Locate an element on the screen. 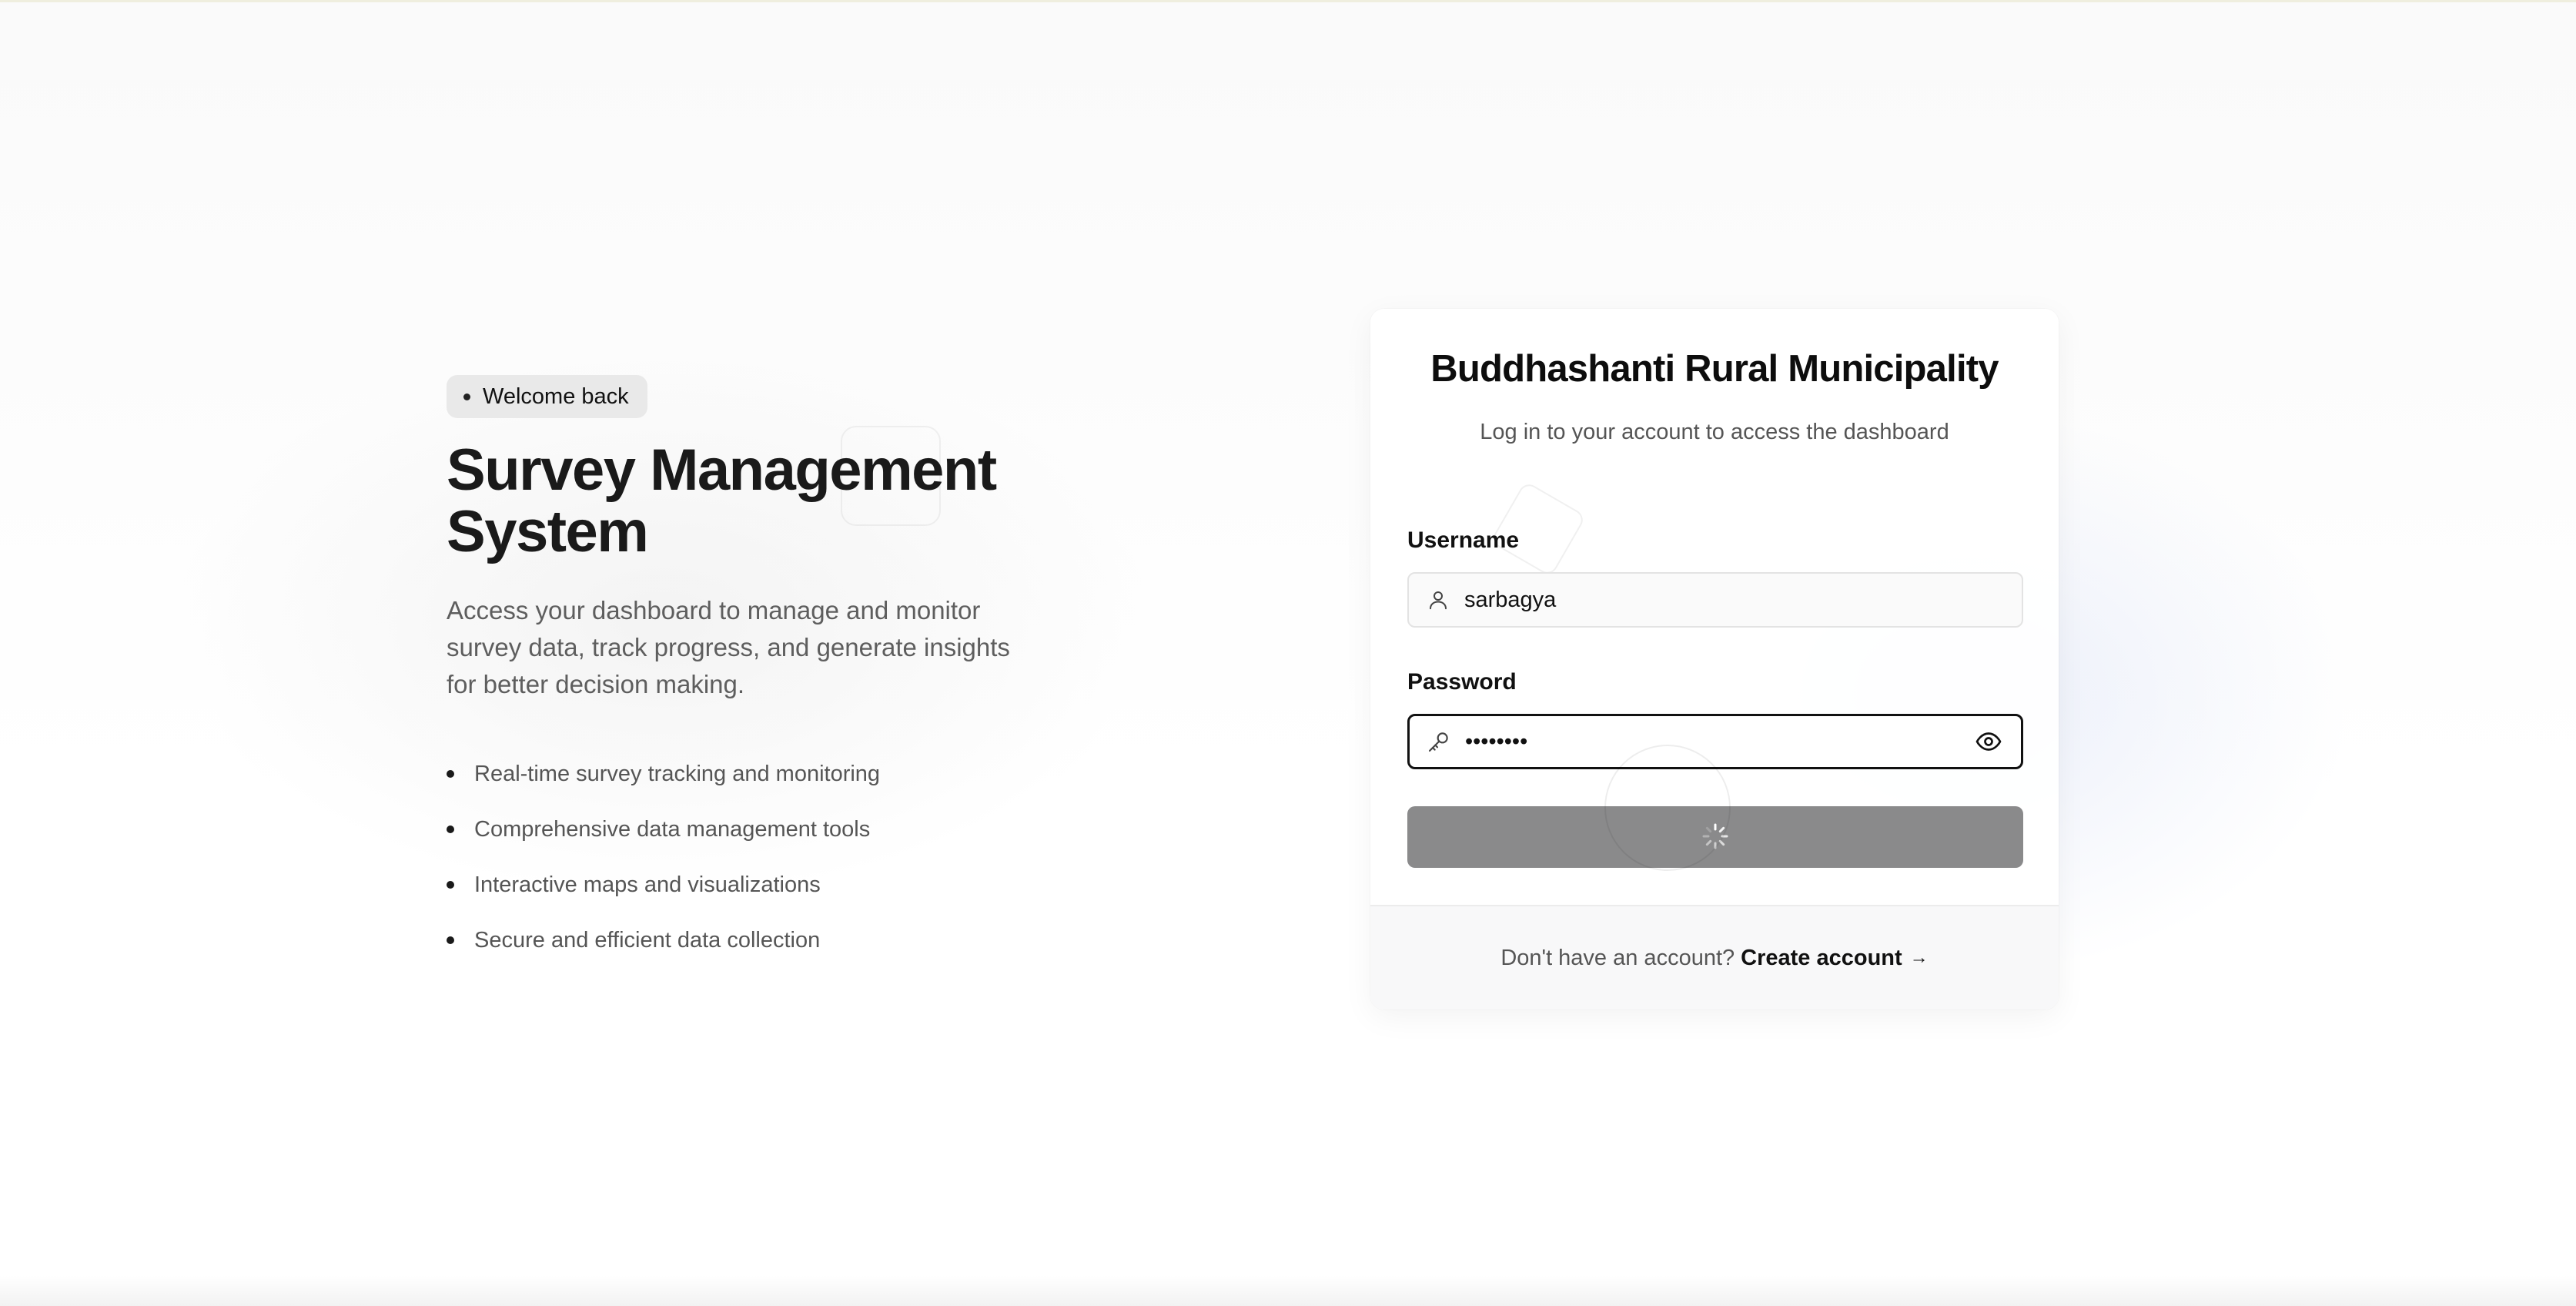  create-account-link: Create account → is located at coordinates (1835, 958).